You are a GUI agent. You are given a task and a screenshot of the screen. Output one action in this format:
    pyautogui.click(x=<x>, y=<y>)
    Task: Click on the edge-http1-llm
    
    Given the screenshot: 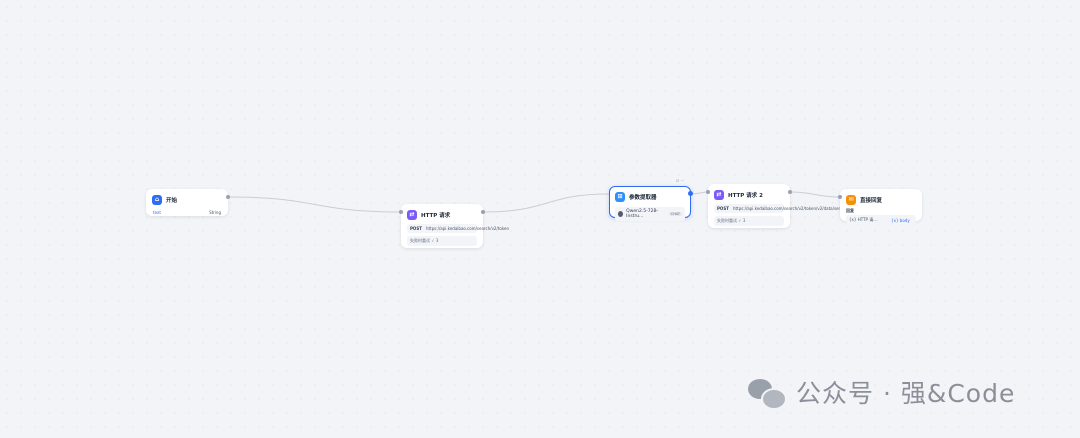 What is the action you would take?
    pyautogui.click(x=546, y=203)
    